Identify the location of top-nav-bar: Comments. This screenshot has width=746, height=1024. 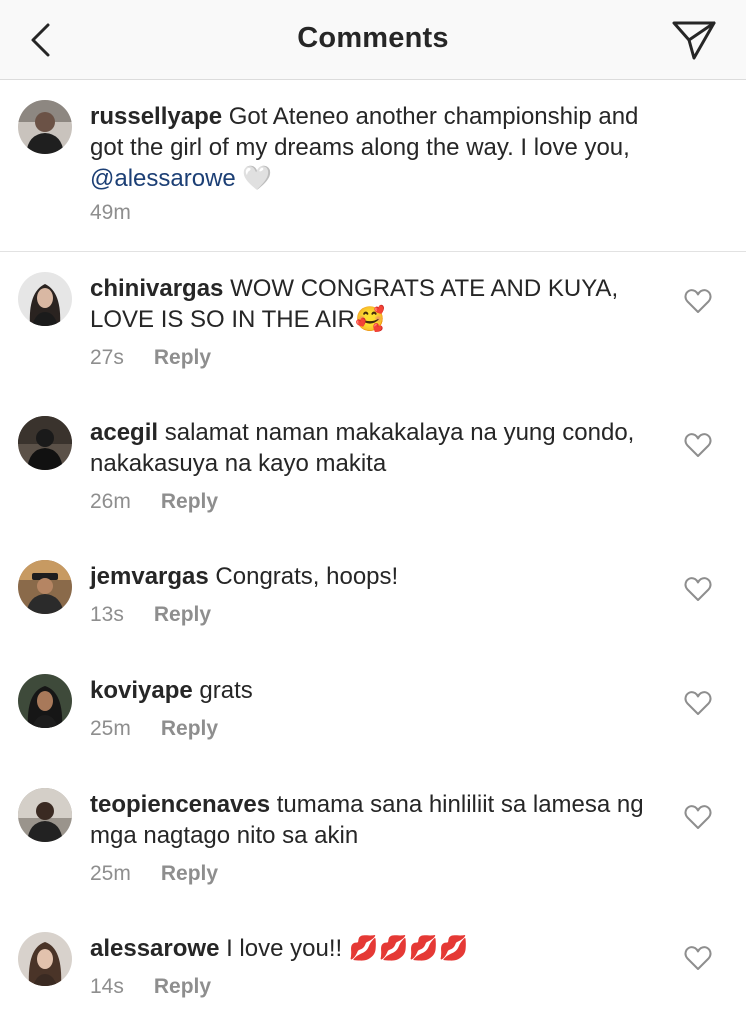
(373, 40).